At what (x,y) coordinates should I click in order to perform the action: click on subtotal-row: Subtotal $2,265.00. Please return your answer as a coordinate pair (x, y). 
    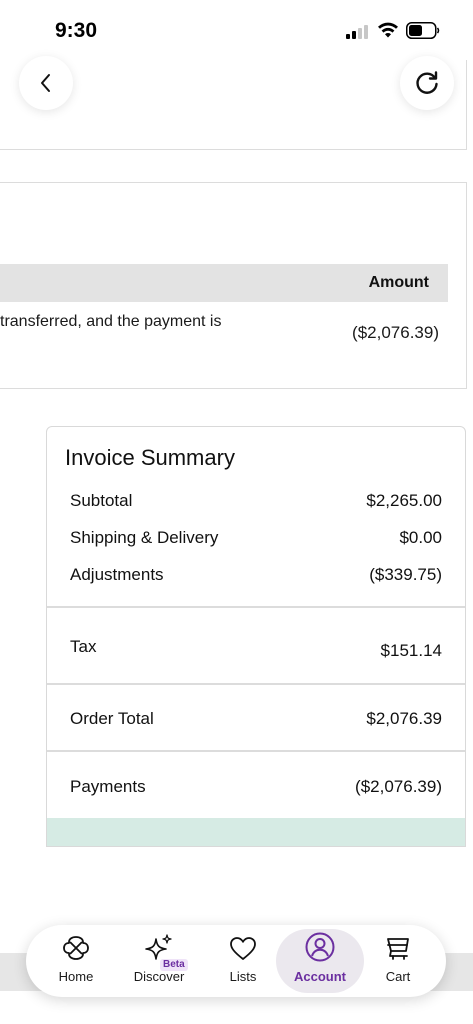
    Looking at the image, I should click on (256, 501).